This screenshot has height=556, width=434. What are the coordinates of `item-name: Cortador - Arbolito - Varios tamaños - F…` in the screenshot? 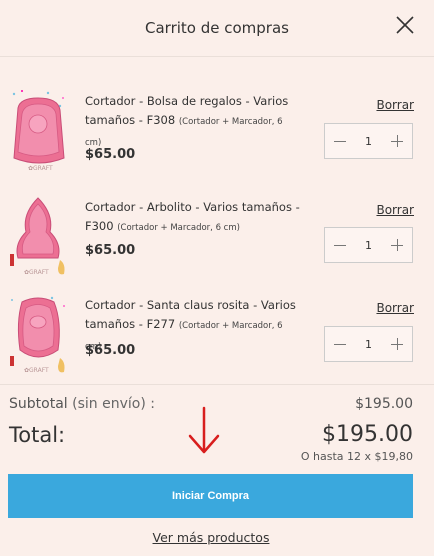 It's located at (192, 216).